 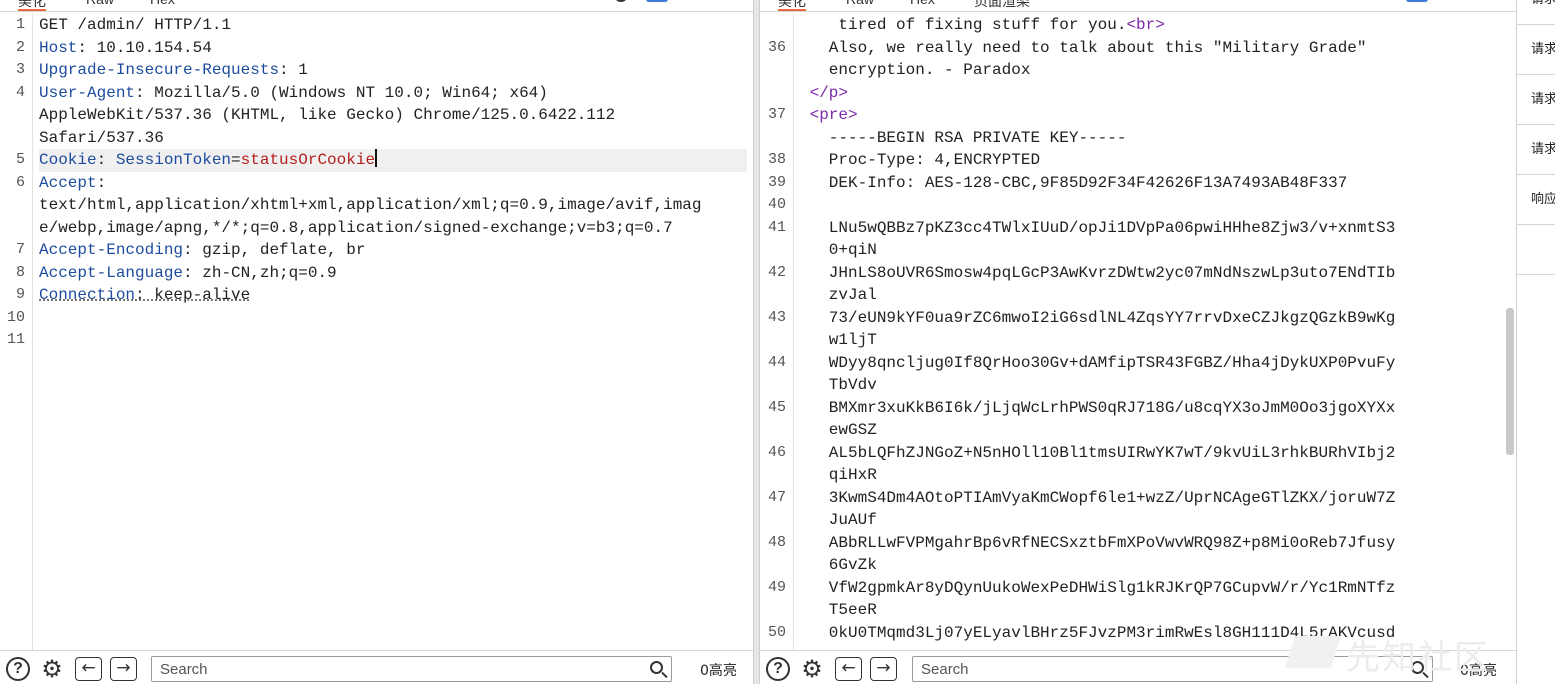 I want to click on line-number: 43, so click(x=776, y=317).